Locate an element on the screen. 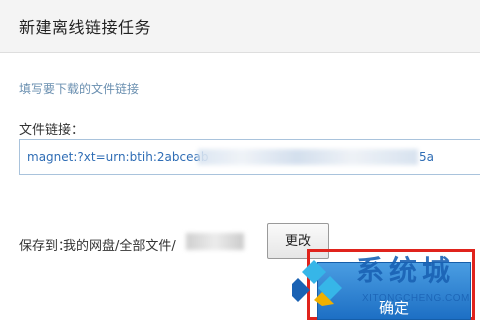  dialog-title: 新建离线链接任务 is located at coordinates (85, 27).